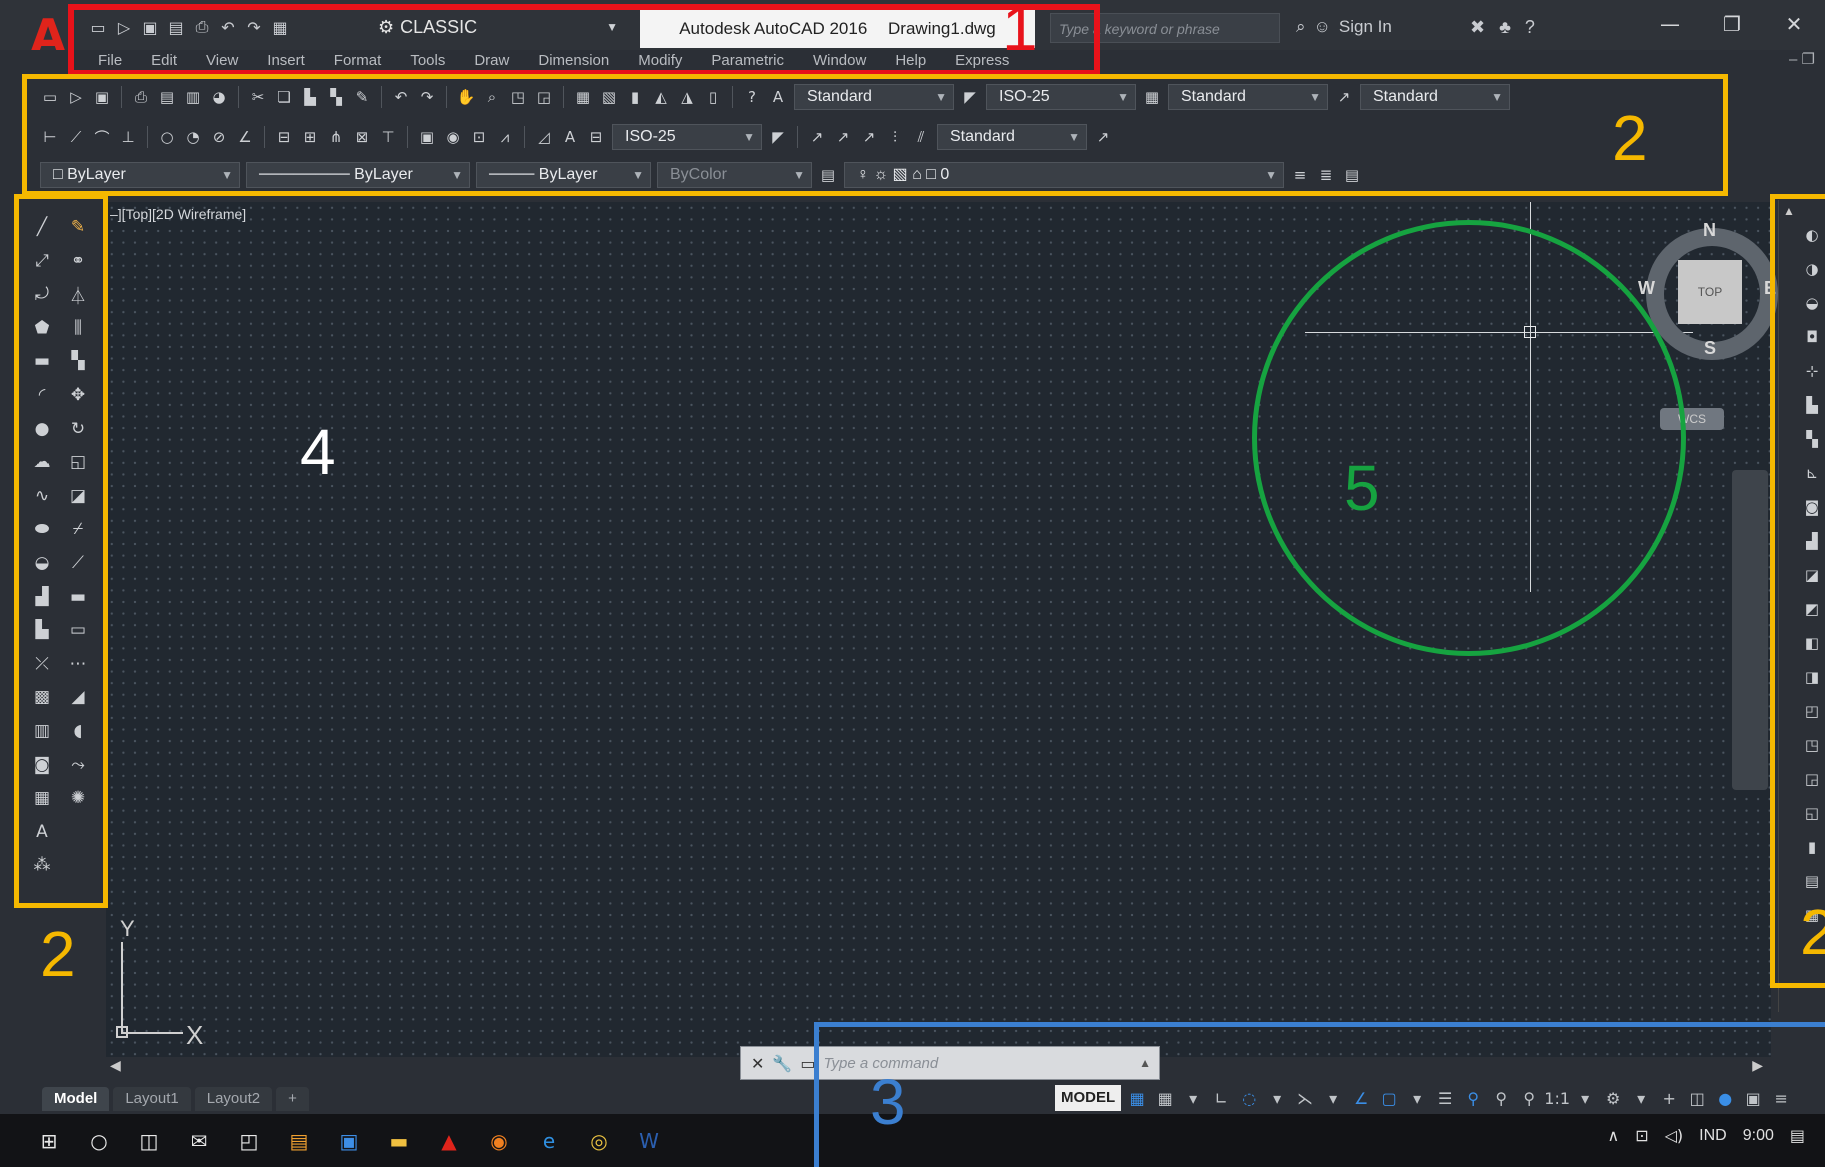  What do you see at coordinates (649, 1141) in the screenshot?
I see `word-icon: W` at bounding box center [649, 1141].